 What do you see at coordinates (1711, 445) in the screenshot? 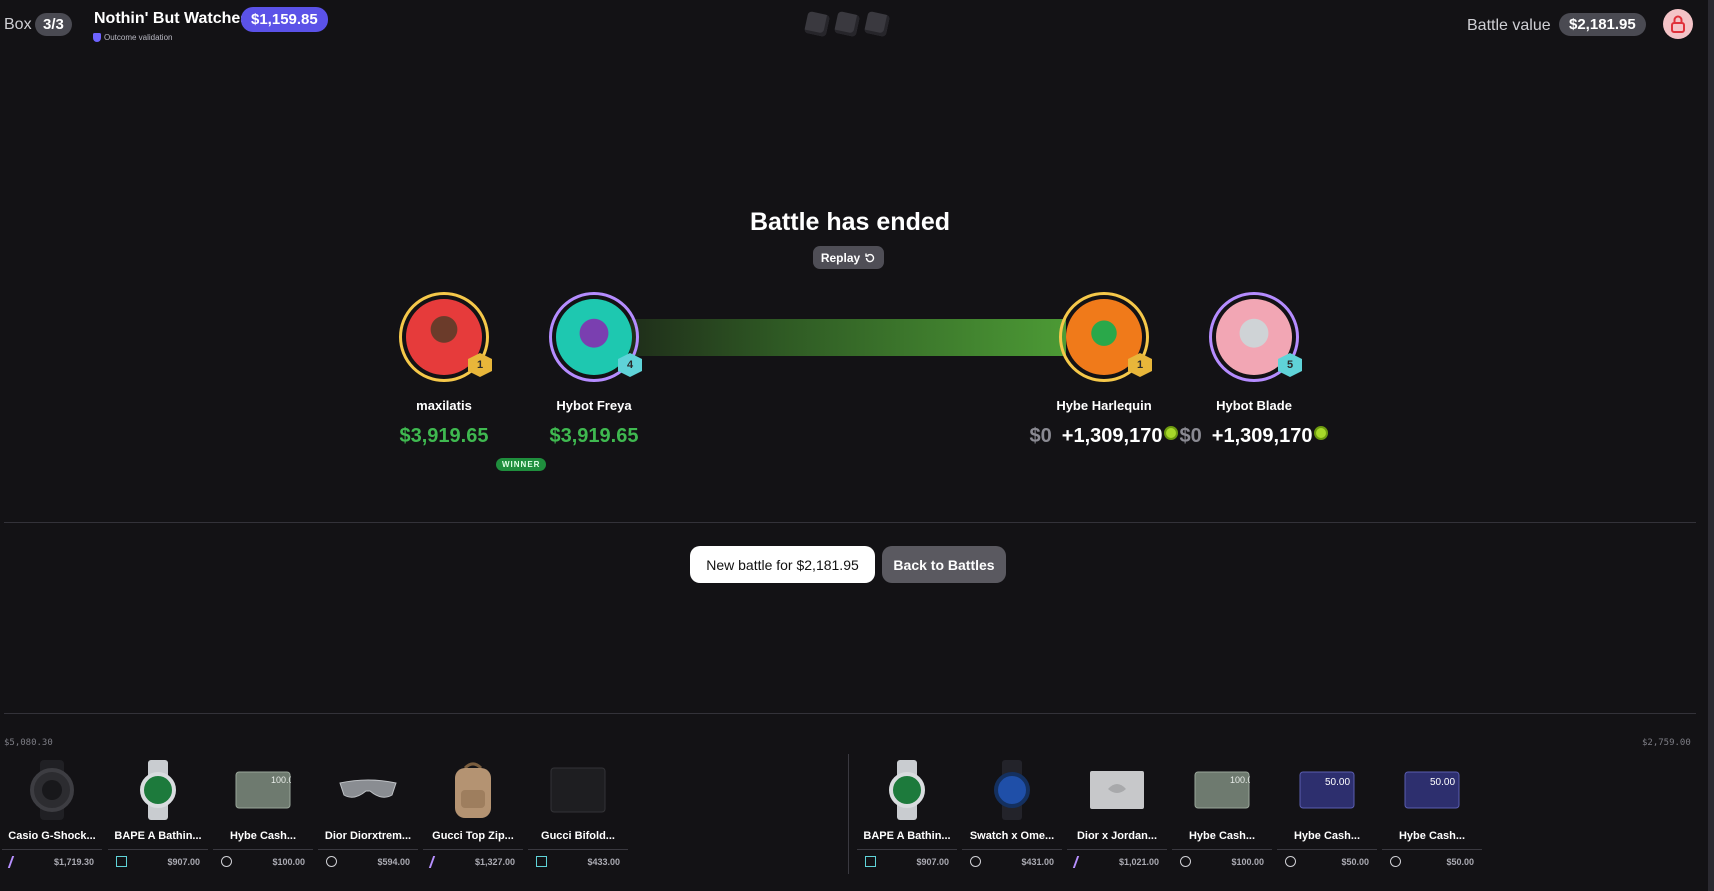
I see `page-scrollbar` at bounding box center [1711, 445].